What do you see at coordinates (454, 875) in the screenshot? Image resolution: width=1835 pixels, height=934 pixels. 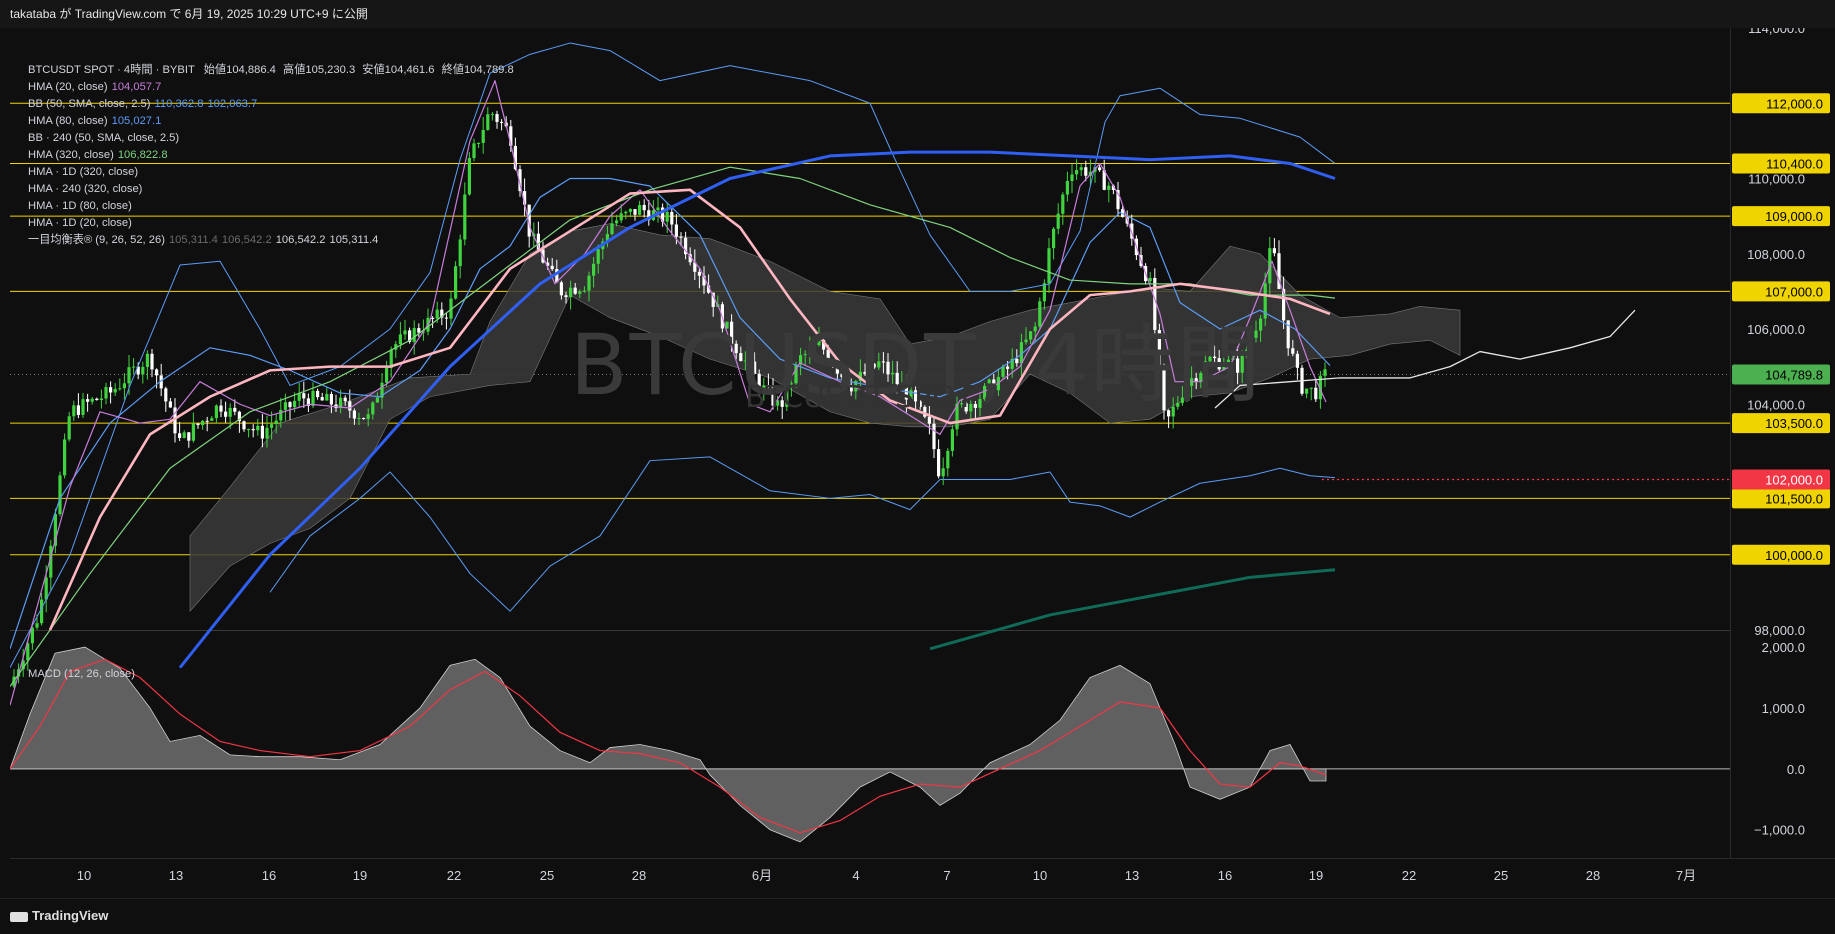 I see `time-tick-label: 22` at bounding box center [454, 875].